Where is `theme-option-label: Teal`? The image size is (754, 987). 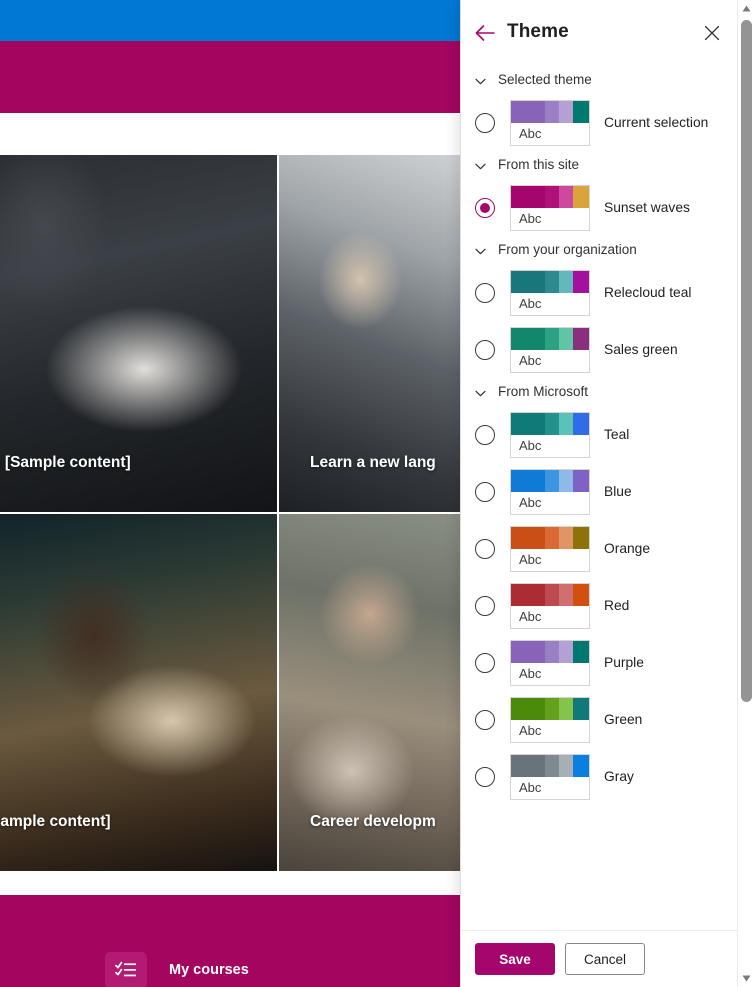 theme-option-label: Teal is located at coordinates (617, 434).